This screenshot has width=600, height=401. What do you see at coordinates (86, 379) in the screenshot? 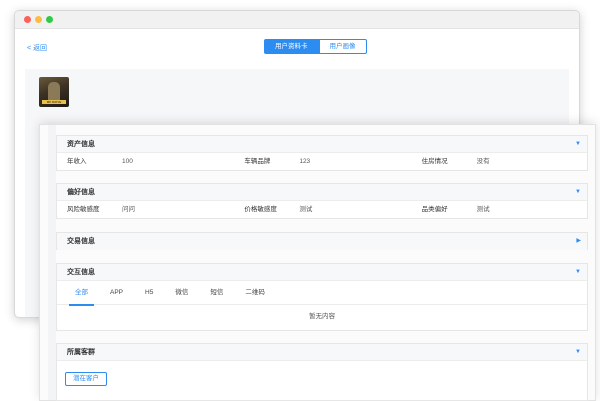
I see `customer-group-tag: 潜在客户` at bounding box center [86, 379].